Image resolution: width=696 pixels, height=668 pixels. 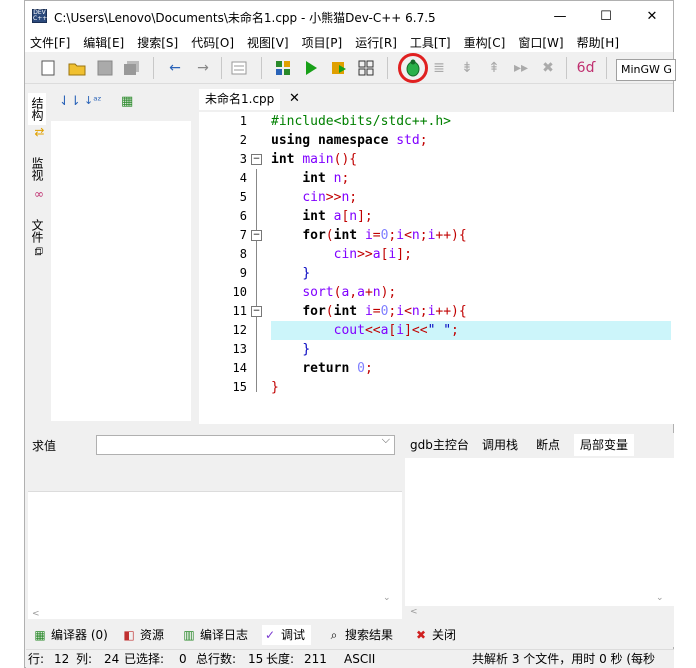 I want to click on menu-window: 窗口[W], so click(x=540, y=42).